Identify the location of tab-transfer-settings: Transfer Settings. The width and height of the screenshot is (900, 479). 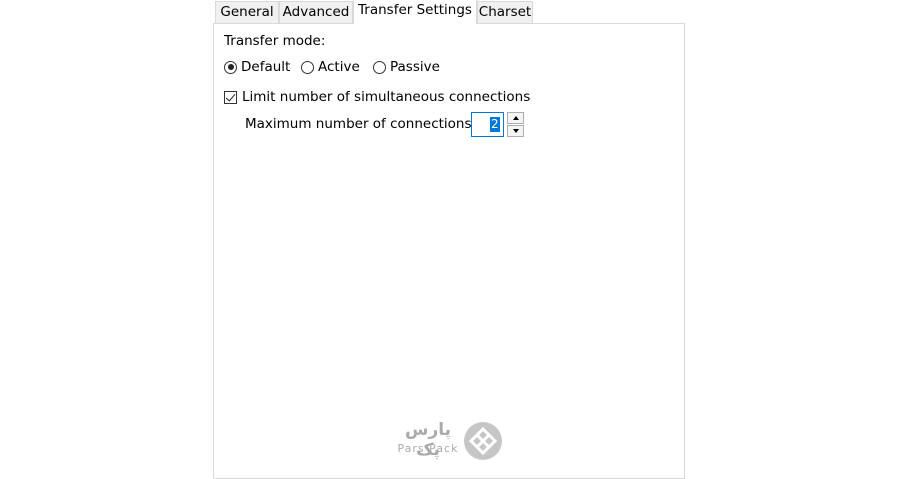
(415, 12).